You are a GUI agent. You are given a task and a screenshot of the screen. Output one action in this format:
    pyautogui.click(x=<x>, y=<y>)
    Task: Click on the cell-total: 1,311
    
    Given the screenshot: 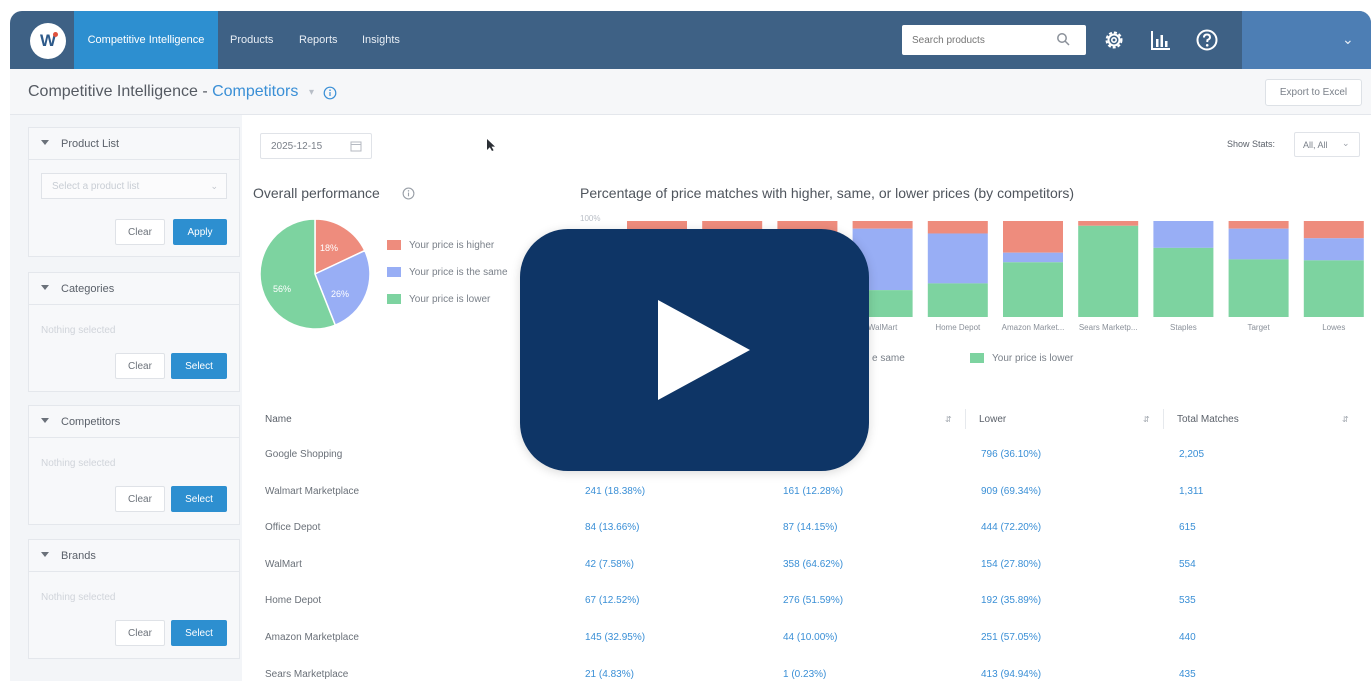 What is the action you would take?
    pyautogui.click(x=1191, y=491)
    